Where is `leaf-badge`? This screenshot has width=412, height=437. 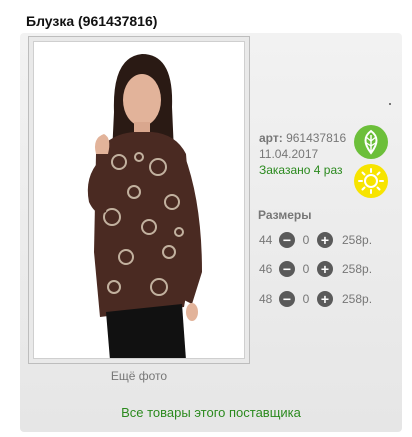 leaf-badge is located at coordinates (371, 142).